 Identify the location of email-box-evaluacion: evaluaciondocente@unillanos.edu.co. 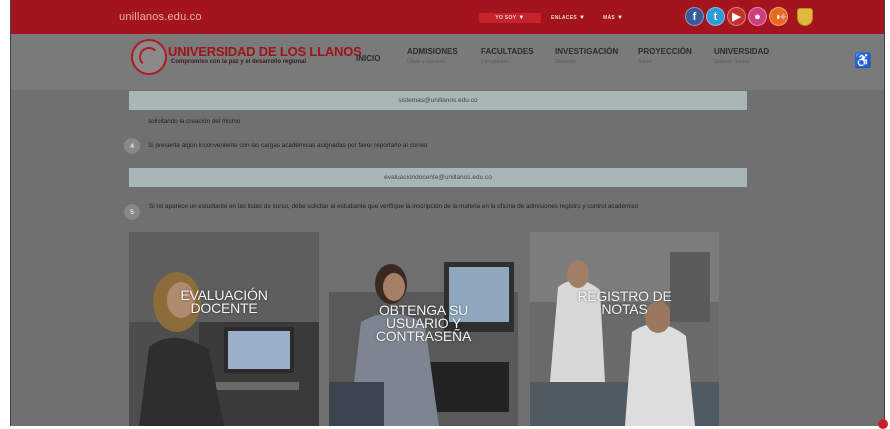
(438, 177).